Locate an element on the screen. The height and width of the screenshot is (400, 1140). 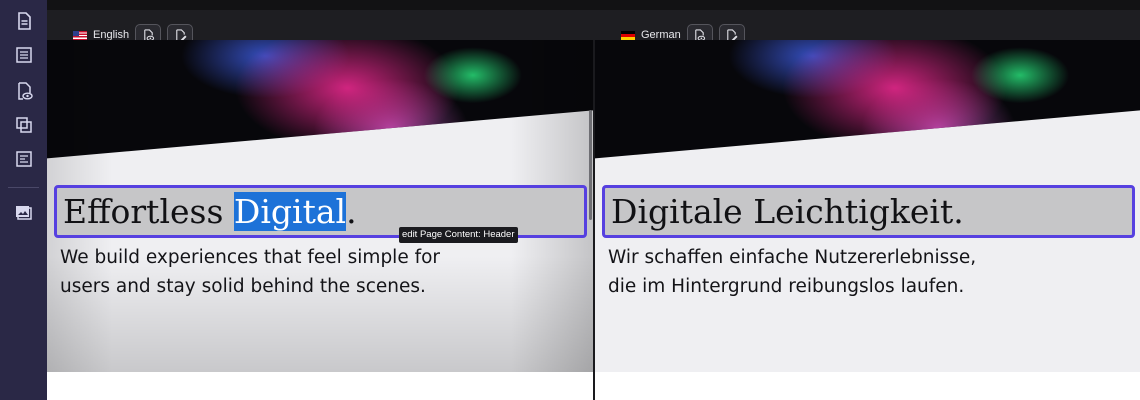
body-line: users and stay solid behind the scenes. is located at coordinates (243, 286).